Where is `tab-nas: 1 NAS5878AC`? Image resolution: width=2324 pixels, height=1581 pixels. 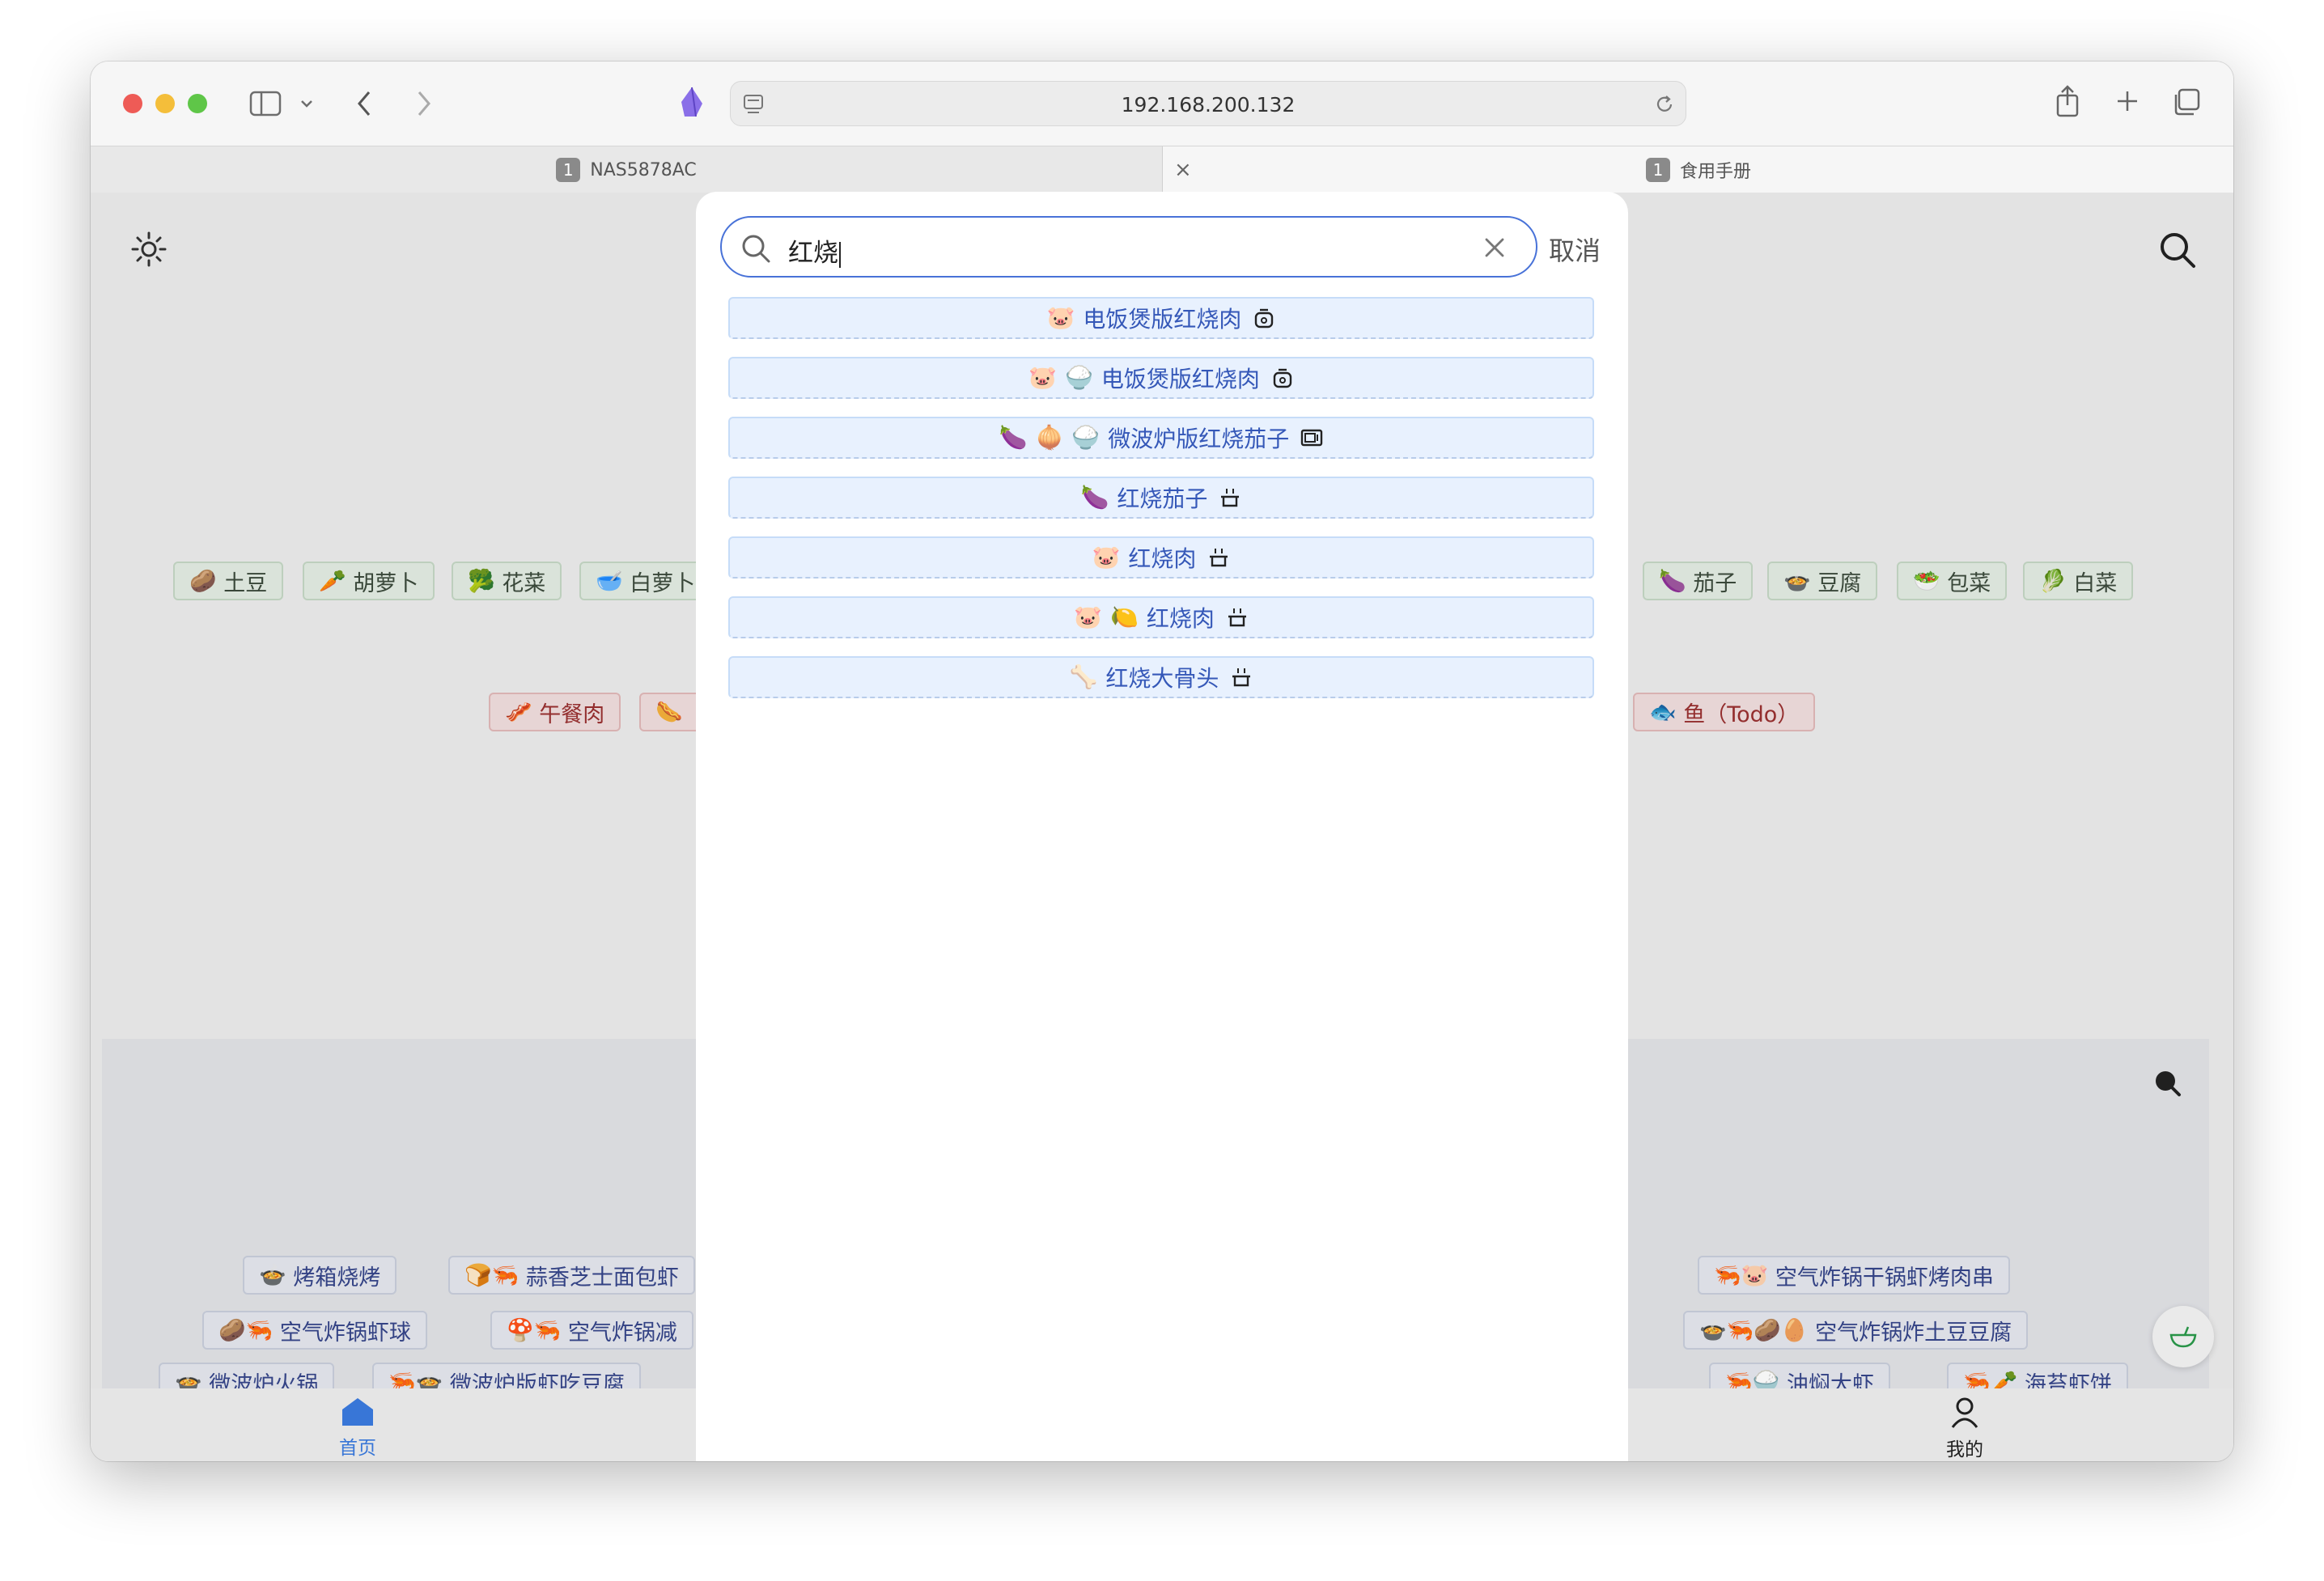
tab-nas: 1 NAS5878AC is located at coordinates (627, 169).